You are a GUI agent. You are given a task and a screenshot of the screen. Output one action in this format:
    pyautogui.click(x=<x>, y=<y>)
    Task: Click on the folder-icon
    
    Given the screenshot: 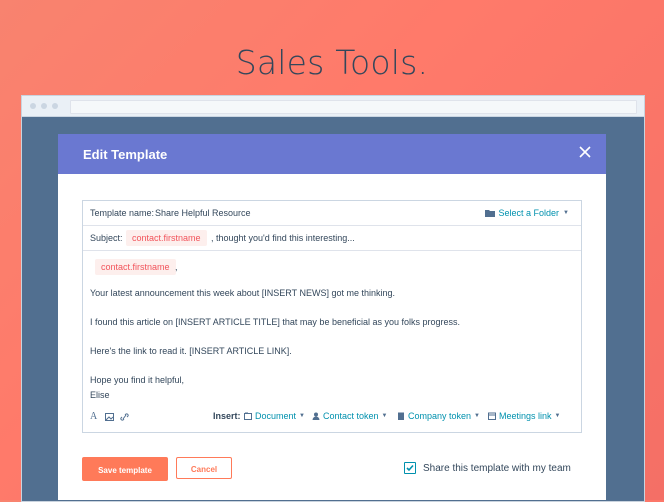 What is the action you would take?
    pyautogui.click(x=489, y=213)
    